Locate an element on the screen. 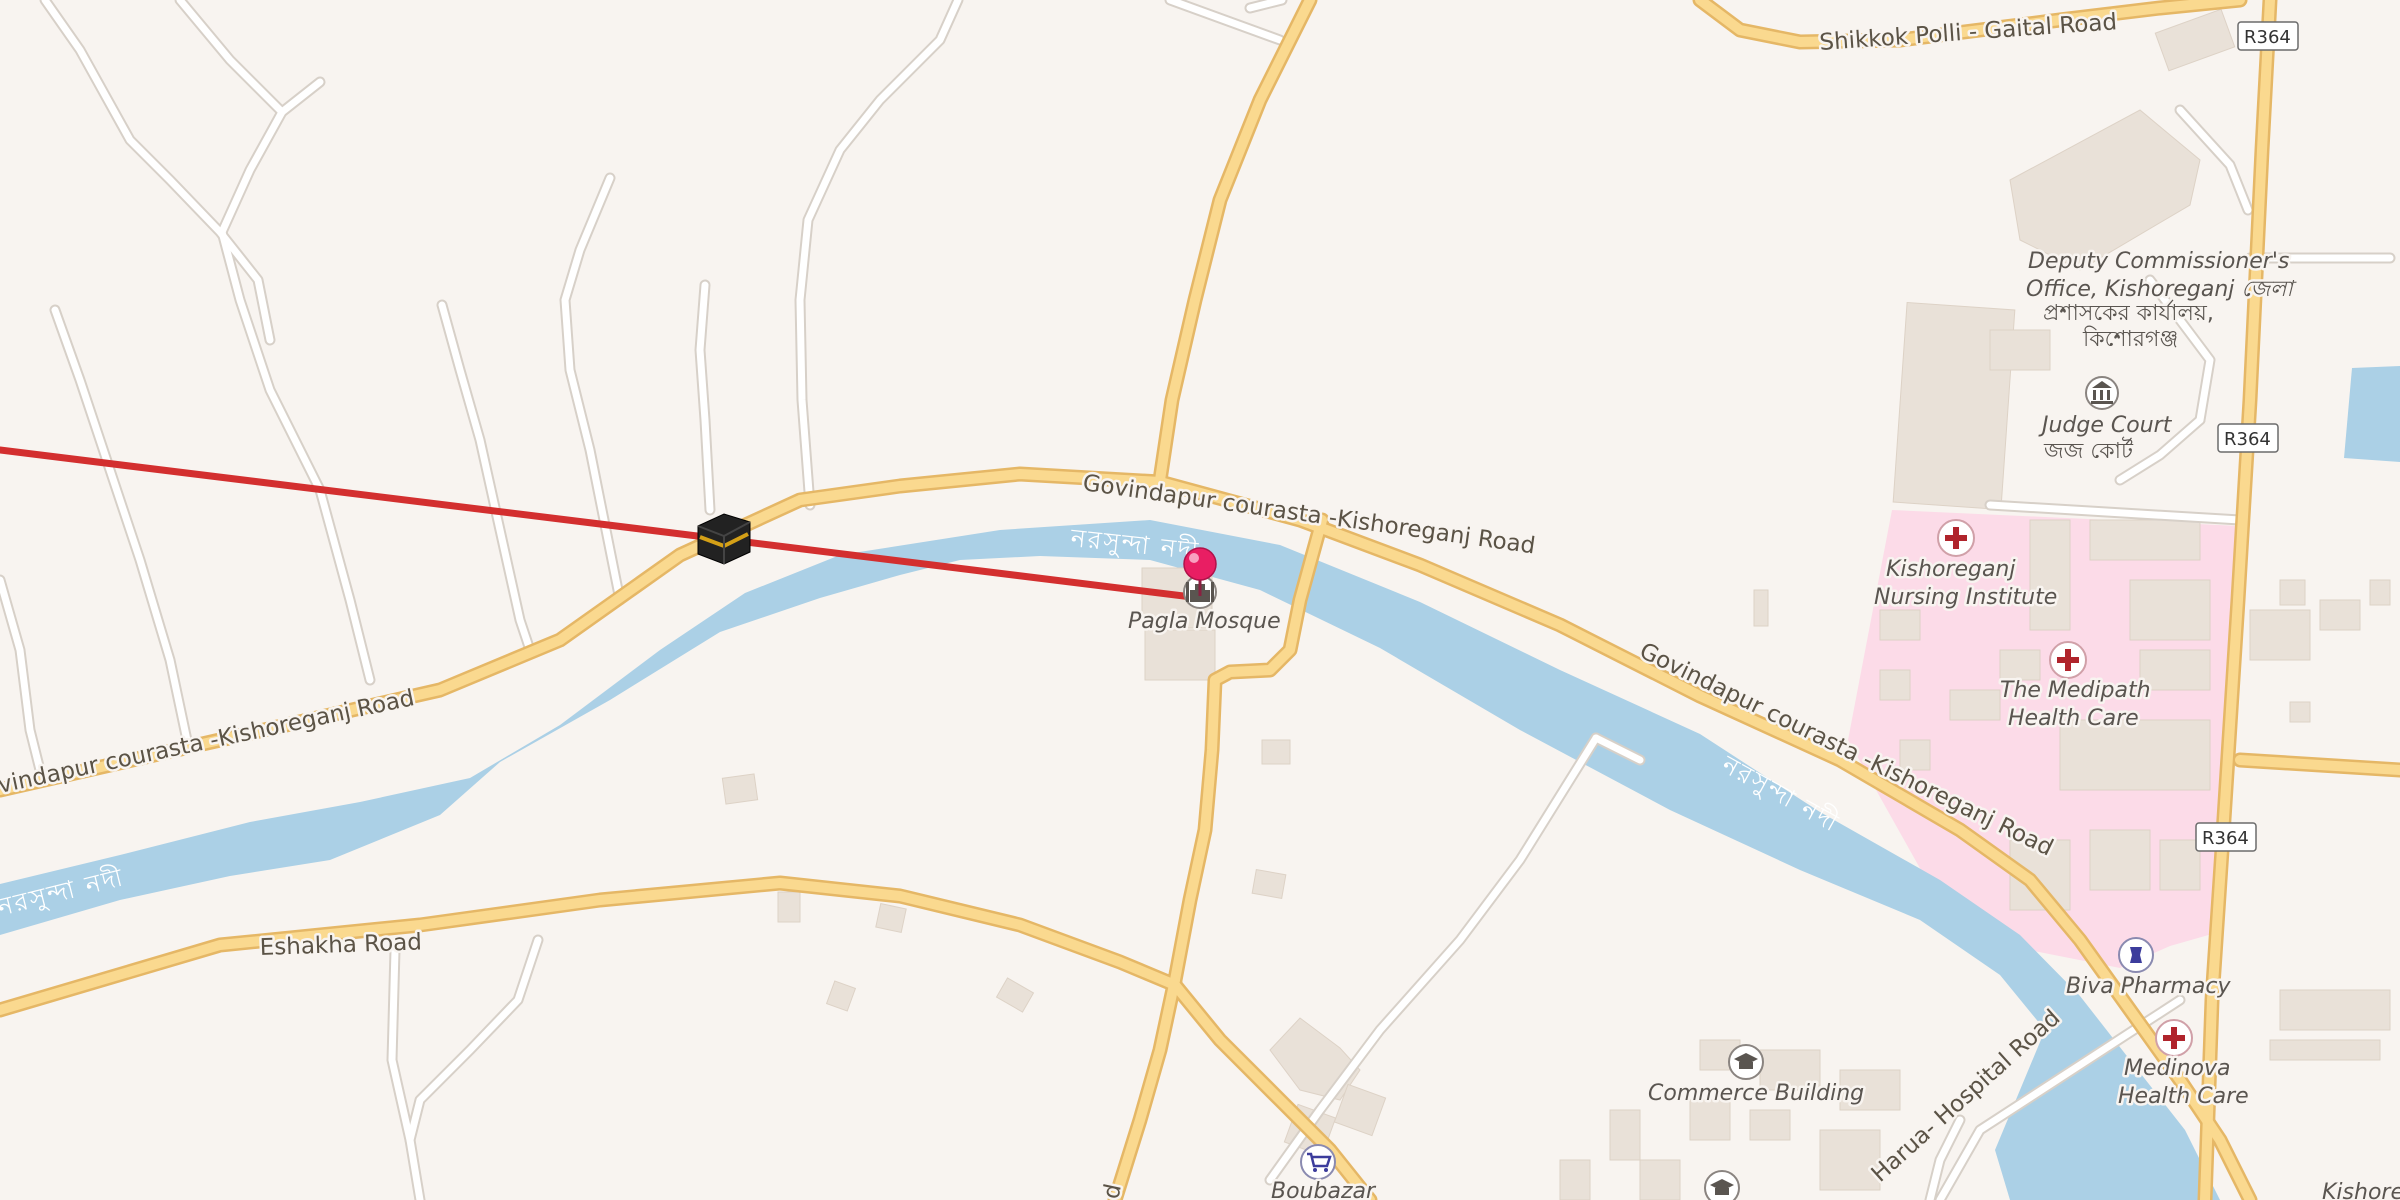 This screenshot has height=1200, width=2400. pond is located at coordinates (2372, 414).